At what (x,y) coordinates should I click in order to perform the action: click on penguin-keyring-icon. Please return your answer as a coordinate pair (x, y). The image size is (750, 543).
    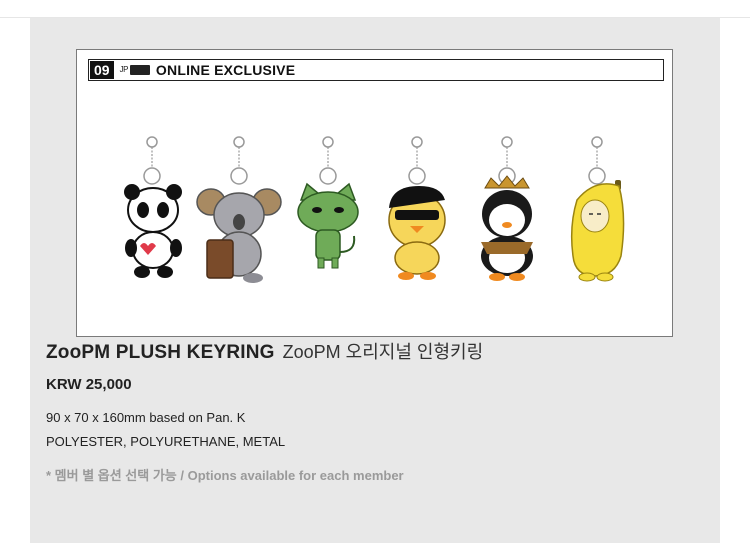
    Looking at the image, I should click on (507, 208).